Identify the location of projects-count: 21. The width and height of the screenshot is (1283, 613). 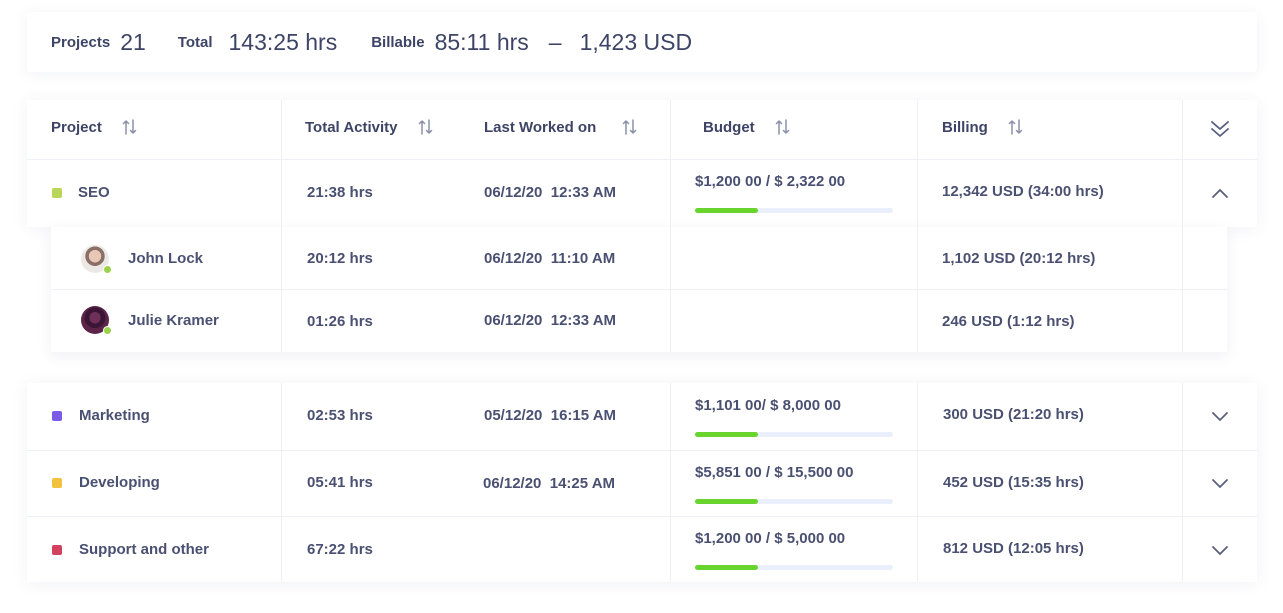
(133, 41).